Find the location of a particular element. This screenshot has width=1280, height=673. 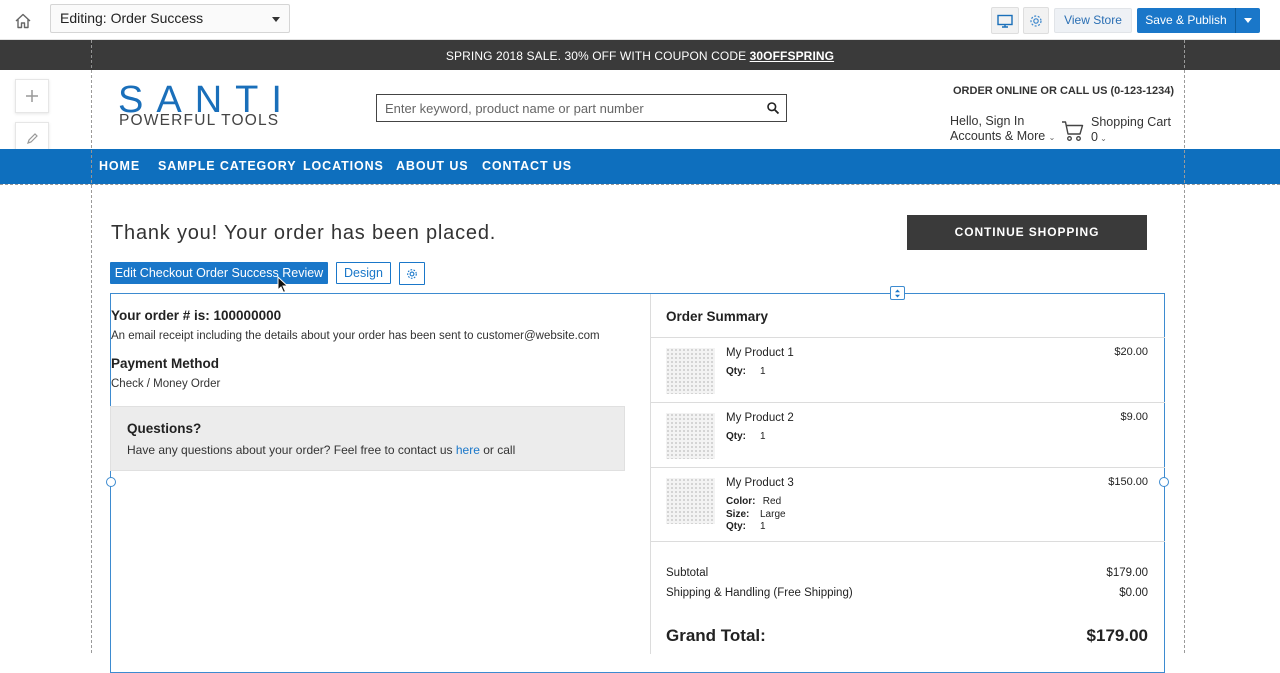

nav-contact-us: CONTACT US is located at coordinates (527, 166).